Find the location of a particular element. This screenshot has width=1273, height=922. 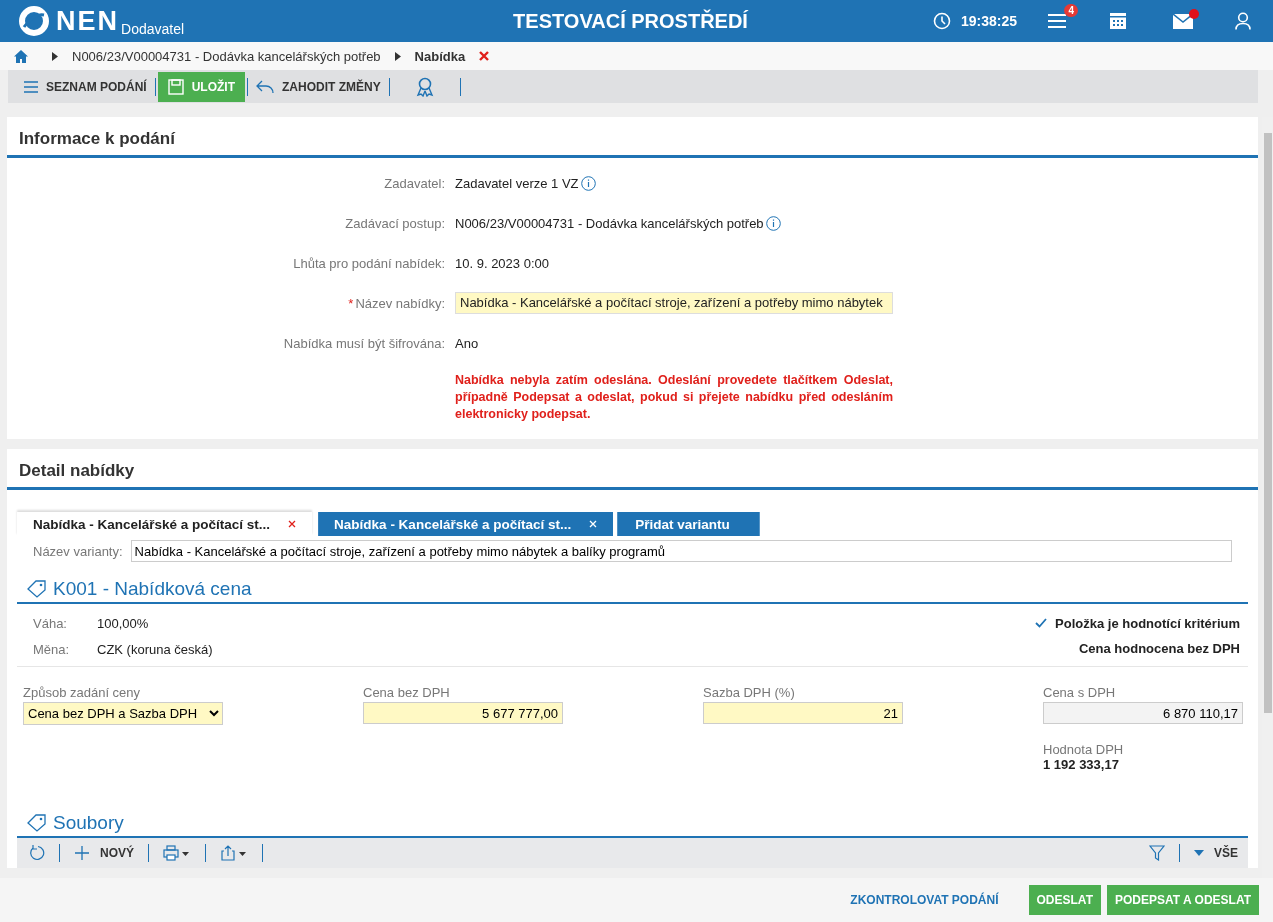

field-label: Hodnota DPH is located at coordinates (1084, 749).